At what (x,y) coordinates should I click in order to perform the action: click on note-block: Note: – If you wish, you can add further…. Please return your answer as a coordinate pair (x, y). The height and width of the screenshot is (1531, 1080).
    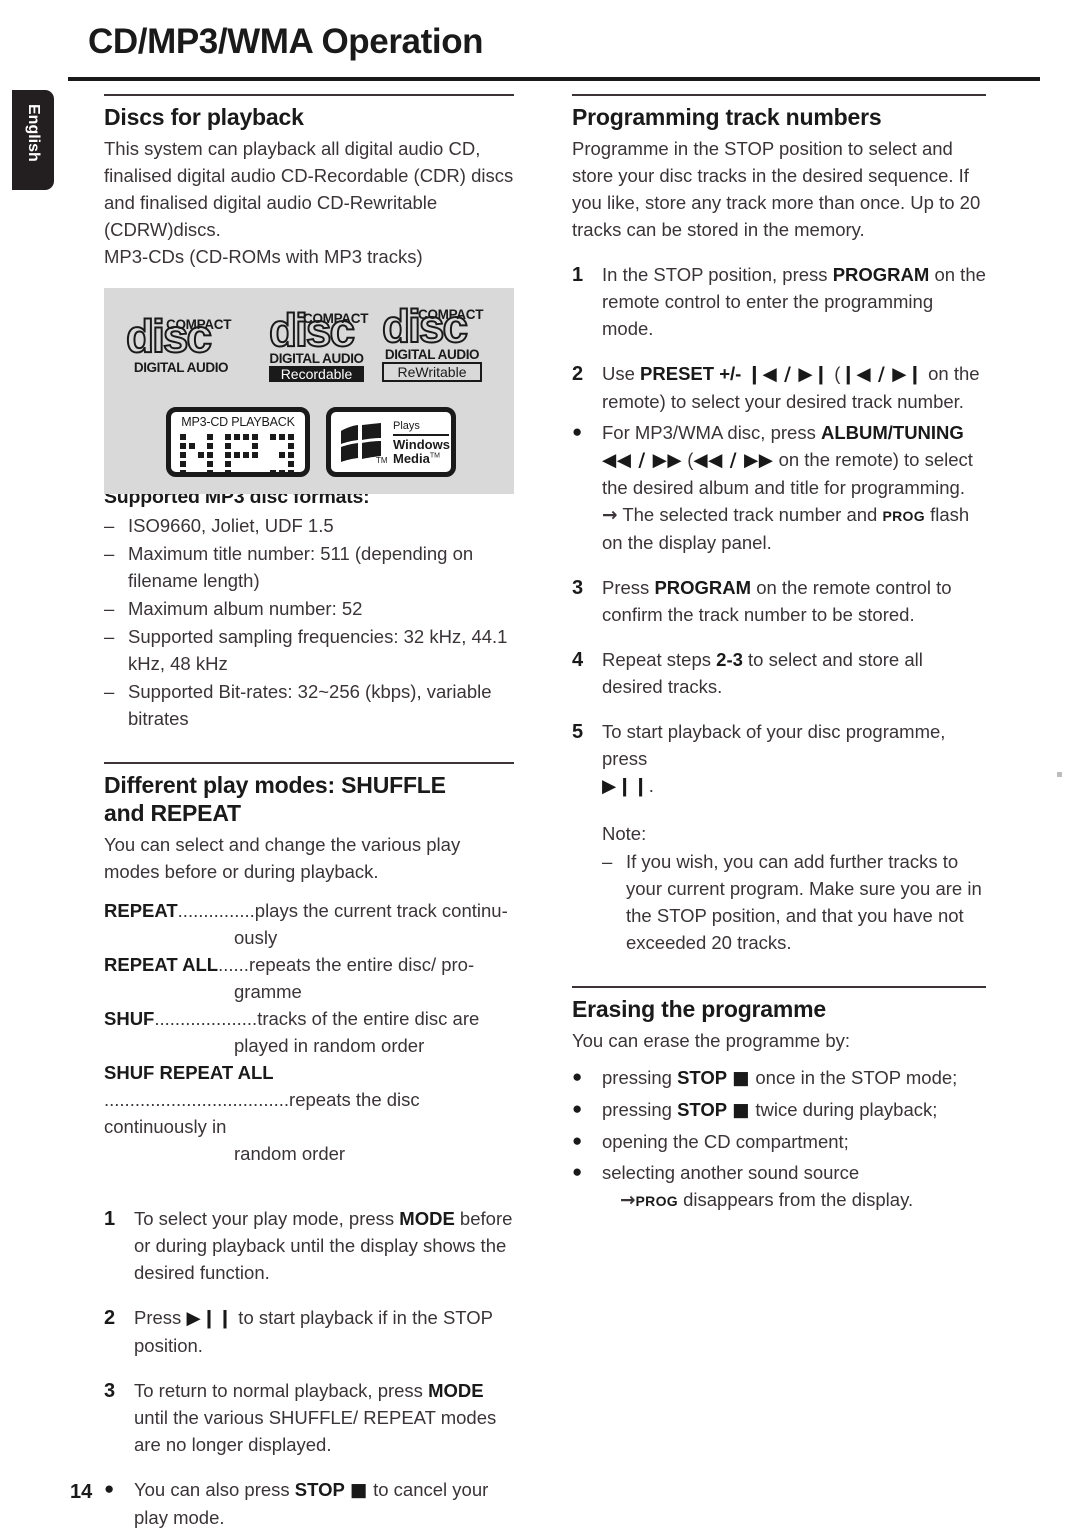
    Looking at the image, I should click on (779, 888).